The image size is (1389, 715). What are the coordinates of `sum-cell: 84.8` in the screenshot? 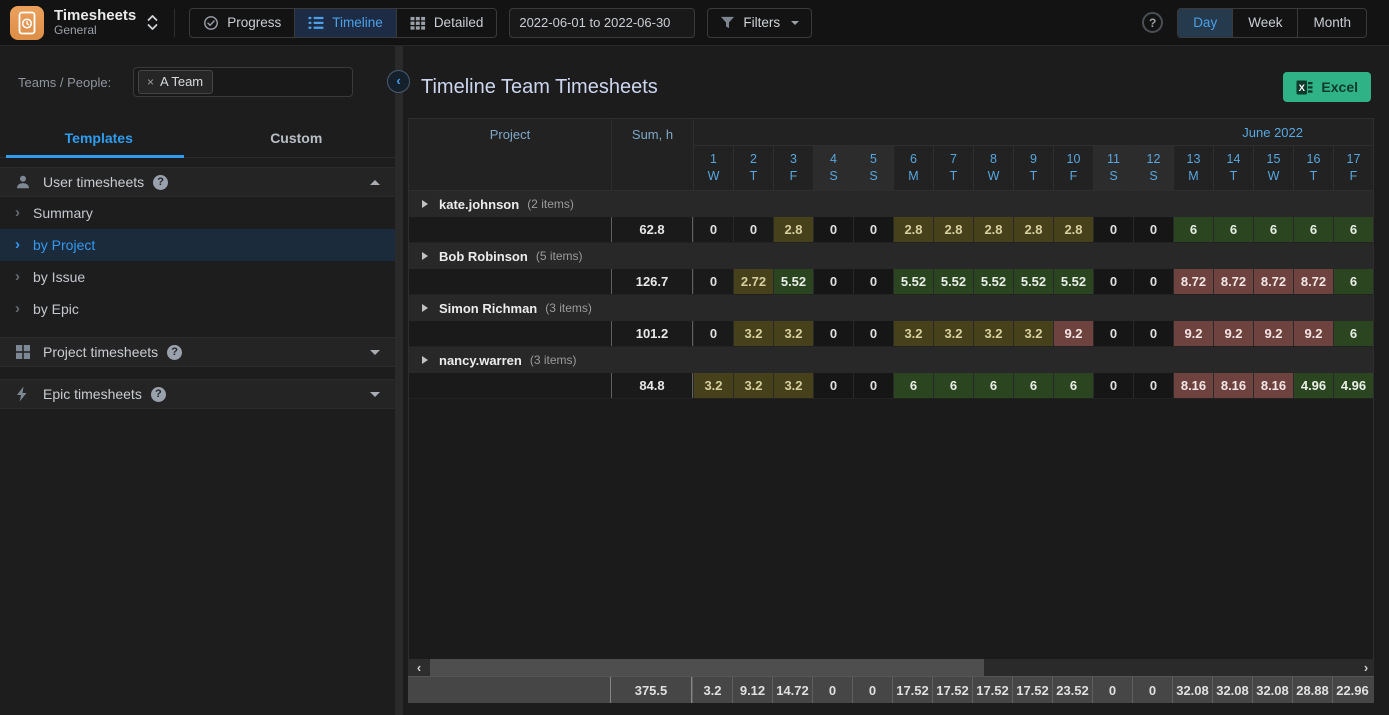 It's located at (652, 385).